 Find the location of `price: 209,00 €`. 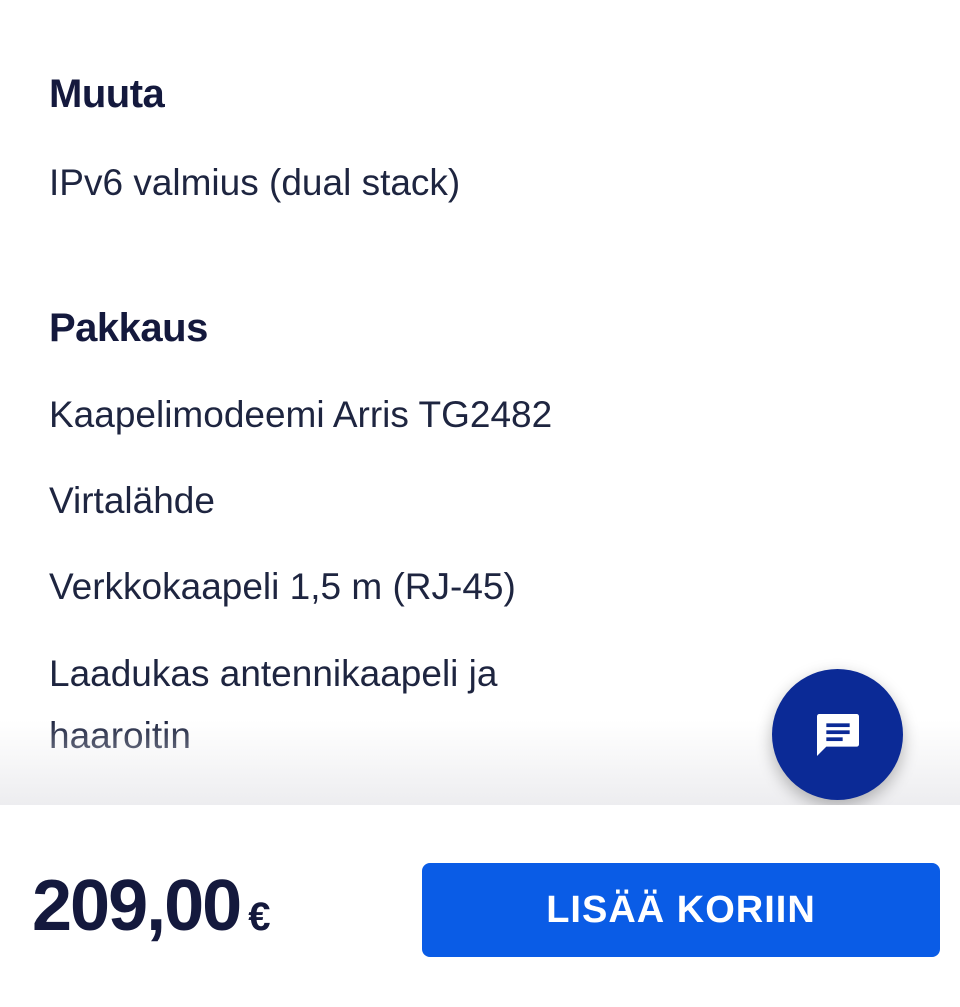

price: 209,00 € is located at coordinates (151, 906).